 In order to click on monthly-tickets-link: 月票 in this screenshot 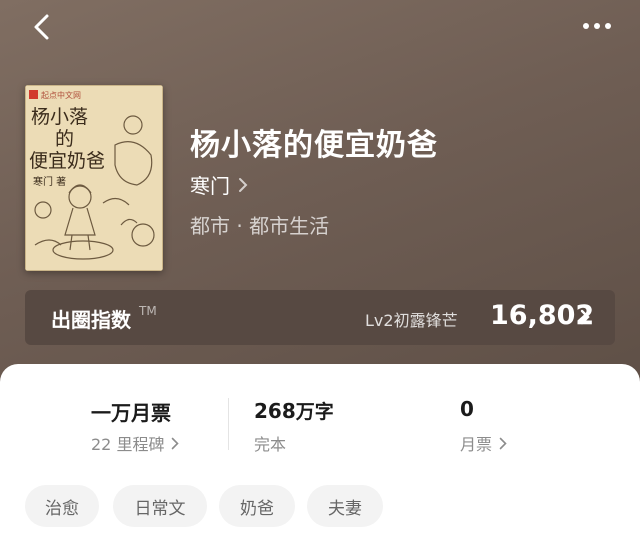, I will do `click(483, 443)`.